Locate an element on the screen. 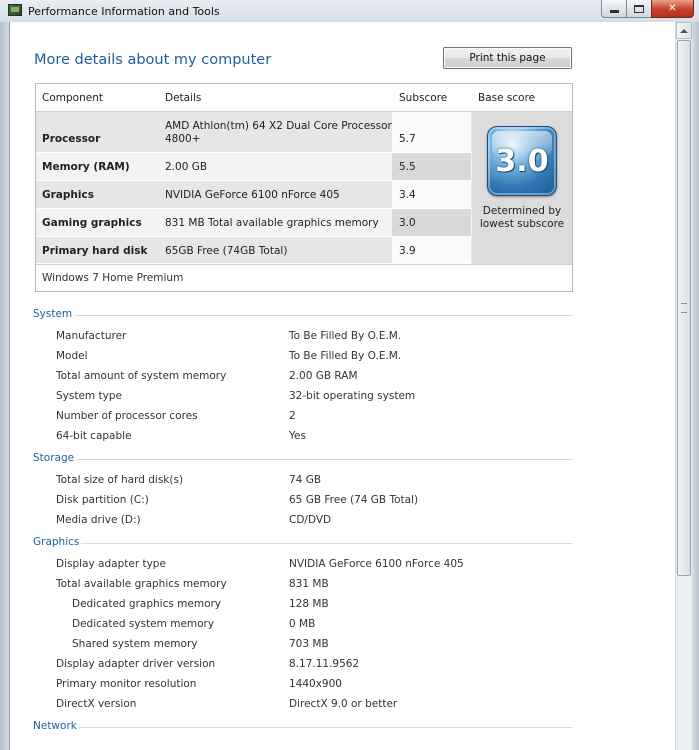  detail-value: 65 GB Free (74 GB Total) is located at coordinates (354, 500).